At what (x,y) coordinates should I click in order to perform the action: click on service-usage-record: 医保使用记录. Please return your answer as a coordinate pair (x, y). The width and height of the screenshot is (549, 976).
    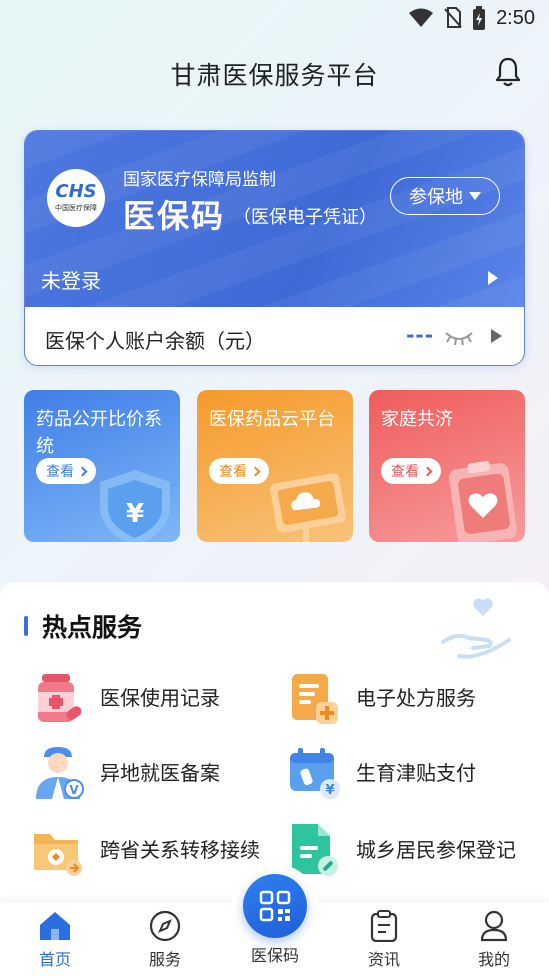
    Looking at the image, I should click on (125, 698).